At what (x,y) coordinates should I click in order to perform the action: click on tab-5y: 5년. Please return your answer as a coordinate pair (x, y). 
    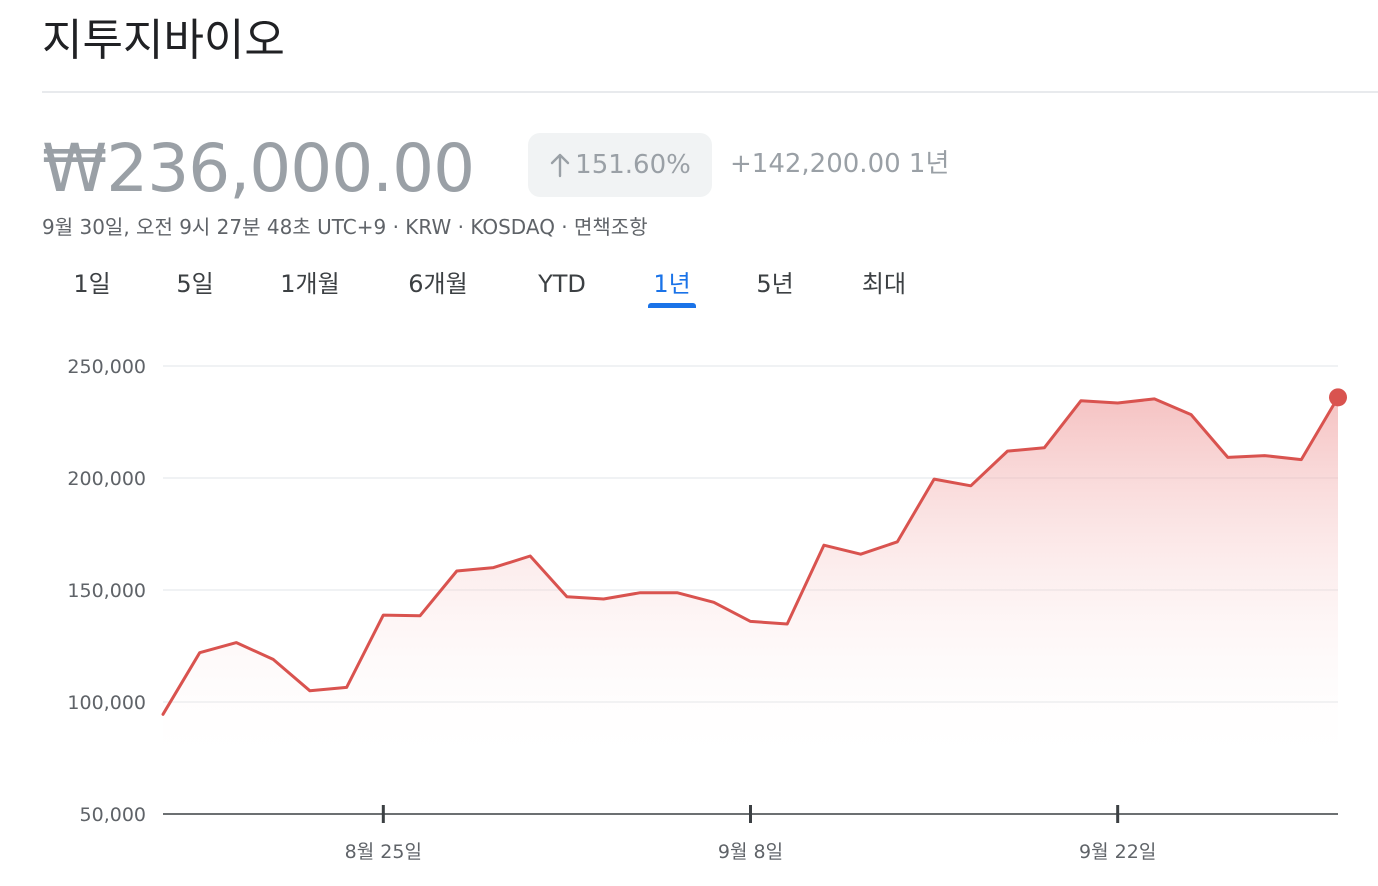
    Looking at the image, I should click on (774, 284).